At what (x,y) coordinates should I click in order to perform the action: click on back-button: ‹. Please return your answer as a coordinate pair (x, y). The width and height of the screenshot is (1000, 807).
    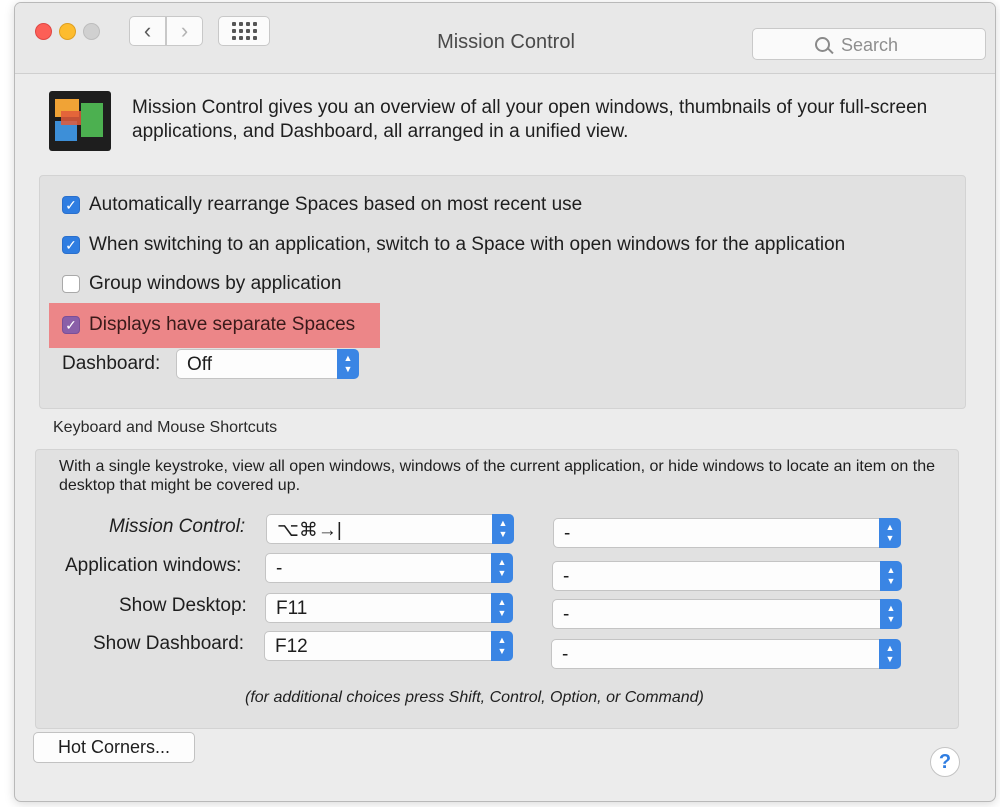
    Looking at the image, I should click on (147, 31).